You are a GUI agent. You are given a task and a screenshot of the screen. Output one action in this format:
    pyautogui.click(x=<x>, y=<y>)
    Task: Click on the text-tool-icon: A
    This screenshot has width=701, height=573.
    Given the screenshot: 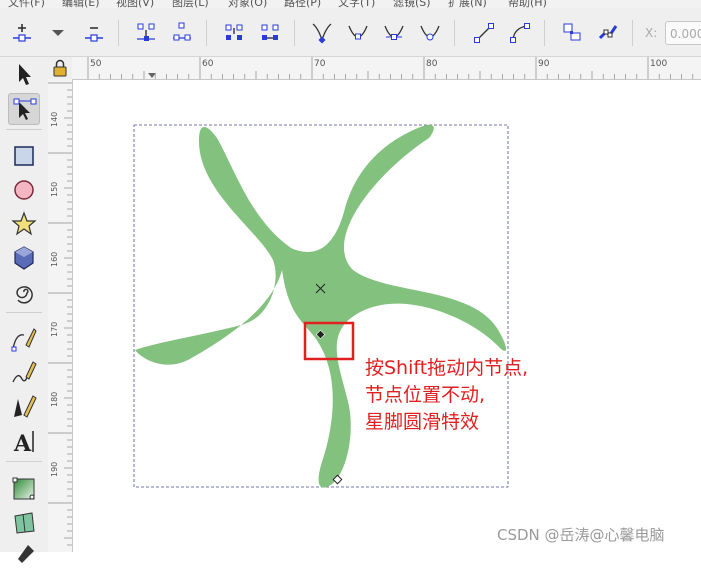 What is the action you would take?
    pyautogui.click(x=24, y=441)
    